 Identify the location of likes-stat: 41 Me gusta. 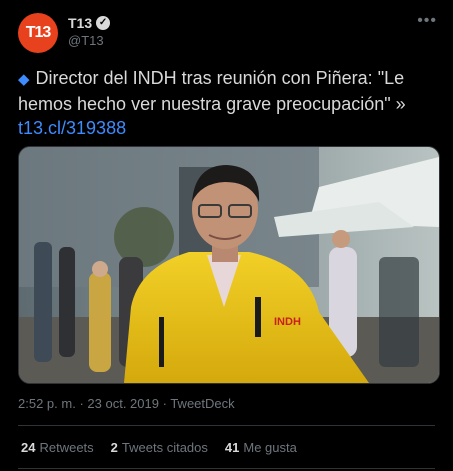
(261, 447).